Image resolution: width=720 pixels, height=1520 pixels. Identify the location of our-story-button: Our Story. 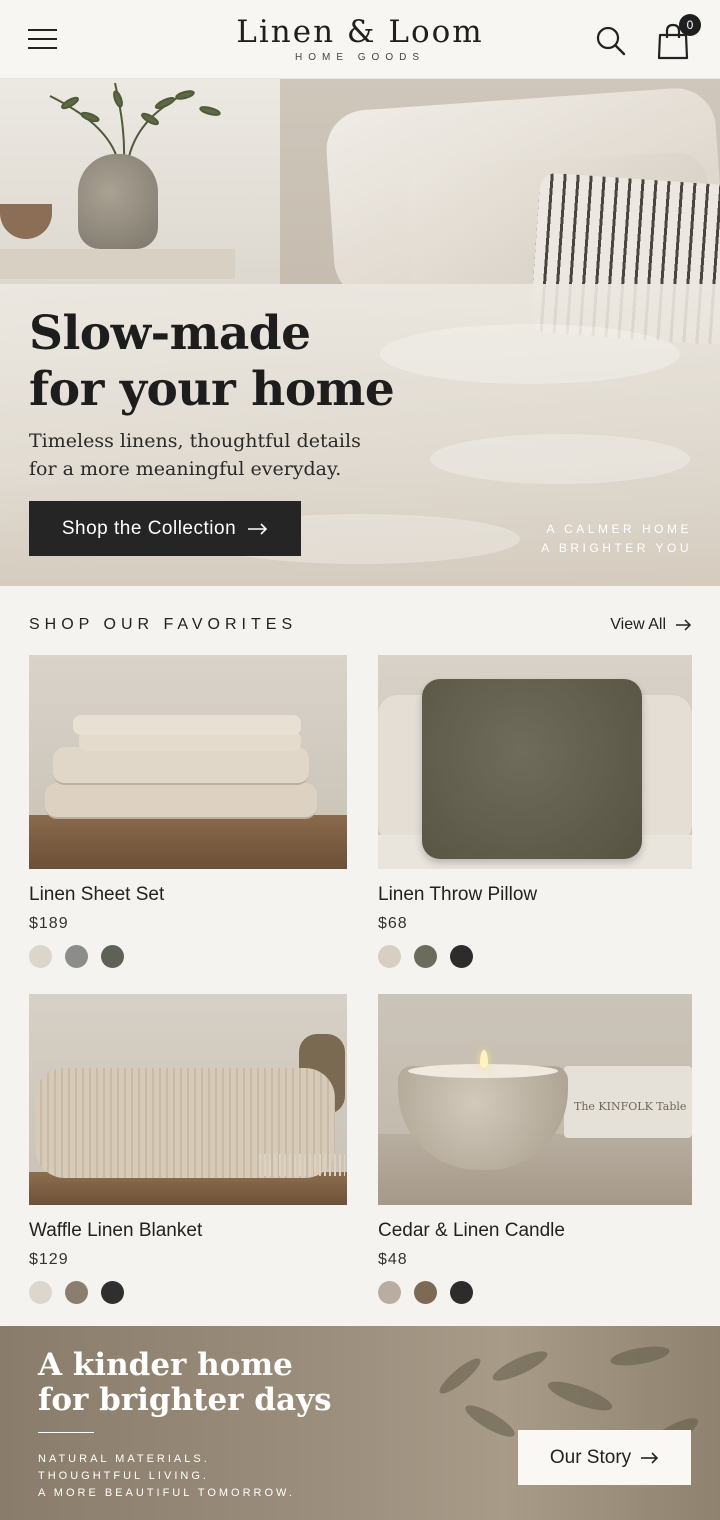
(604, 1457).